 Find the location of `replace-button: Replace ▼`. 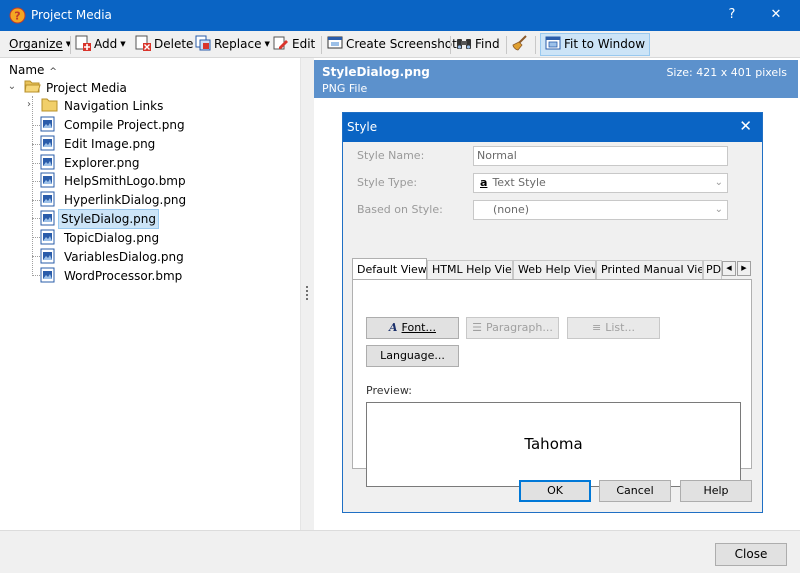

replace-button: Replace ▼ is located at coordinates (232, 44).